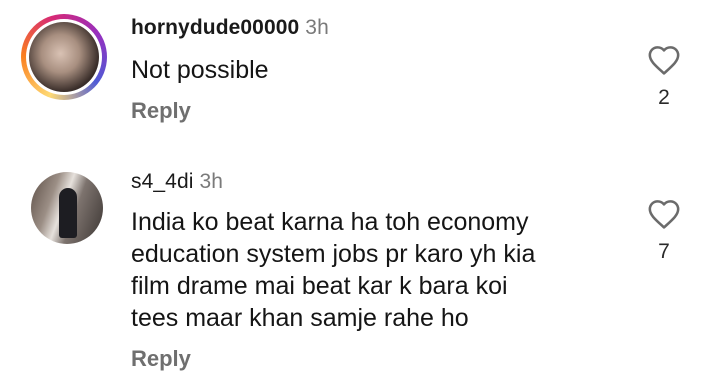 The width and height of the screenshot is (720, 382). I want to click on like-count: 2, so click(664, 97).